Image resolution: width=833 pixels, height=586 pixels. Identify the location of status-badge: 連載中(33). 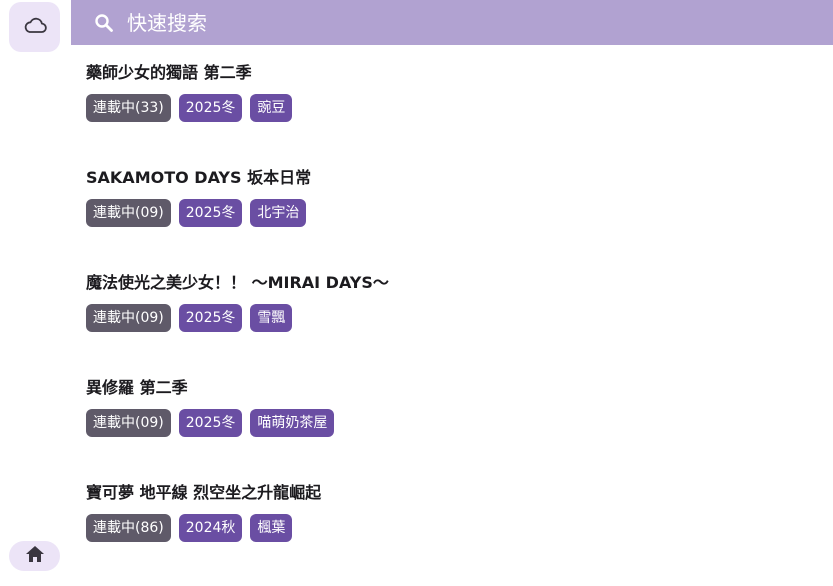
(128, 108).